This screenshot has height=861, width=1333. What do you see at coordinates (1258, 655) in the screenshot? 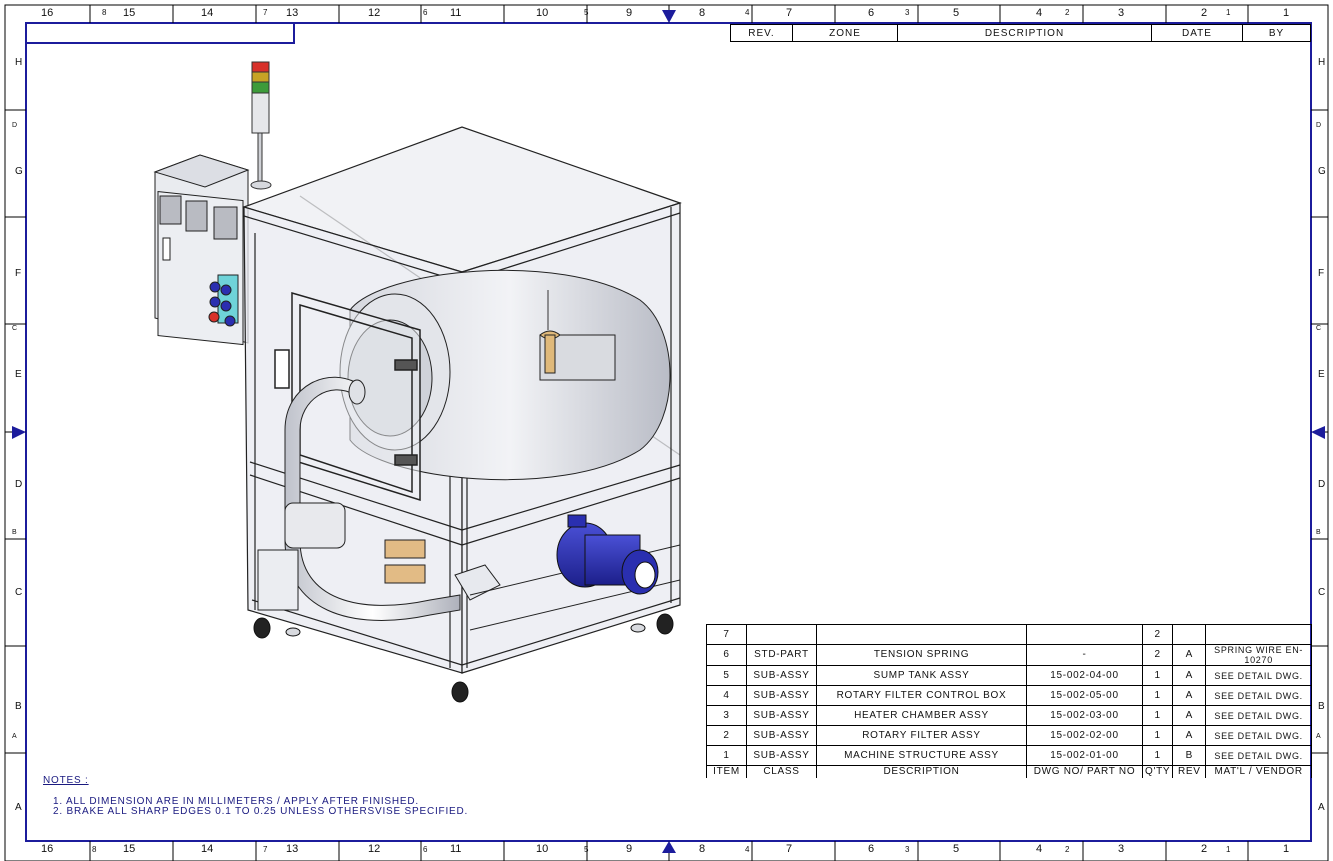
I see `vendor-cell: SPRING WIRE EN-10270` at bounding box center [1258, 655].